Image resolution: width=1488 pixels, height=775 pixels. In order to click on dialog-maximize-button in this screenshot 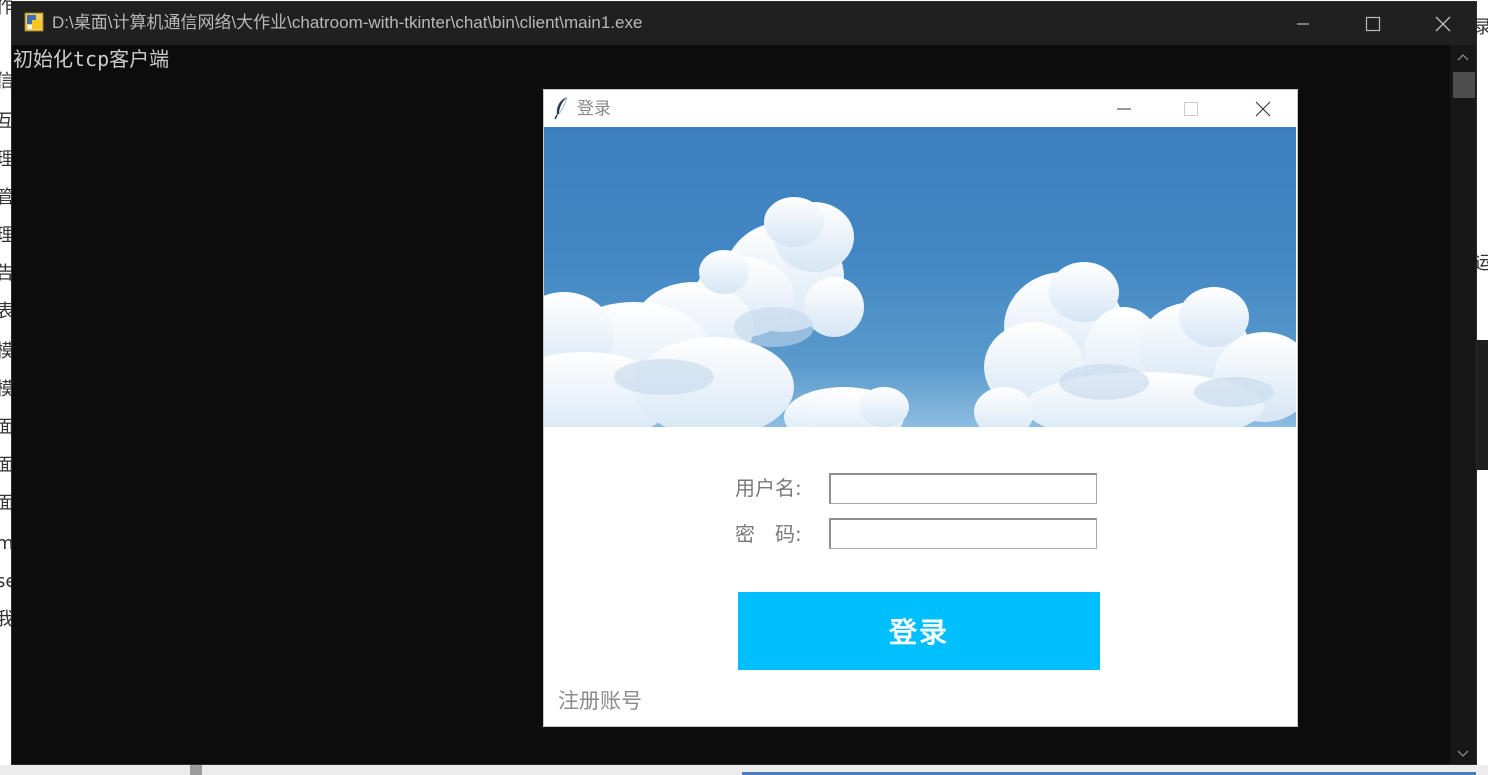, I will do `click(1191, 108)`.